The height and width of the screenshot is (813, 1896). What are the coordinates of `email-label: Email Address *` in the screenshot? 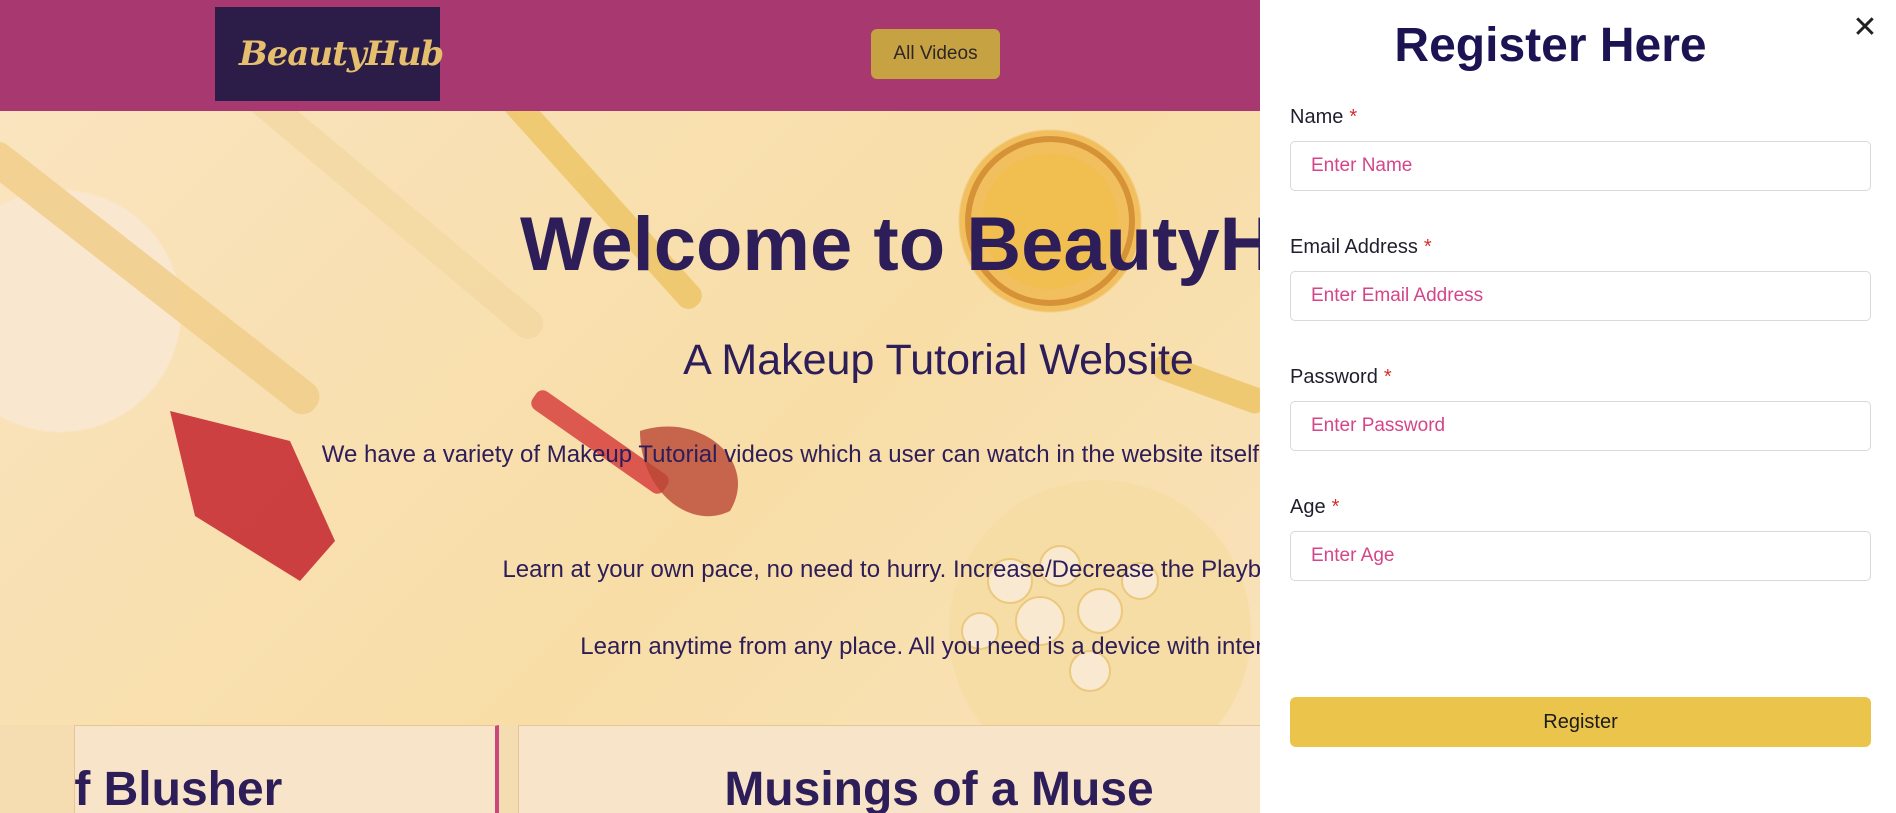 It's located at (1361, 247).